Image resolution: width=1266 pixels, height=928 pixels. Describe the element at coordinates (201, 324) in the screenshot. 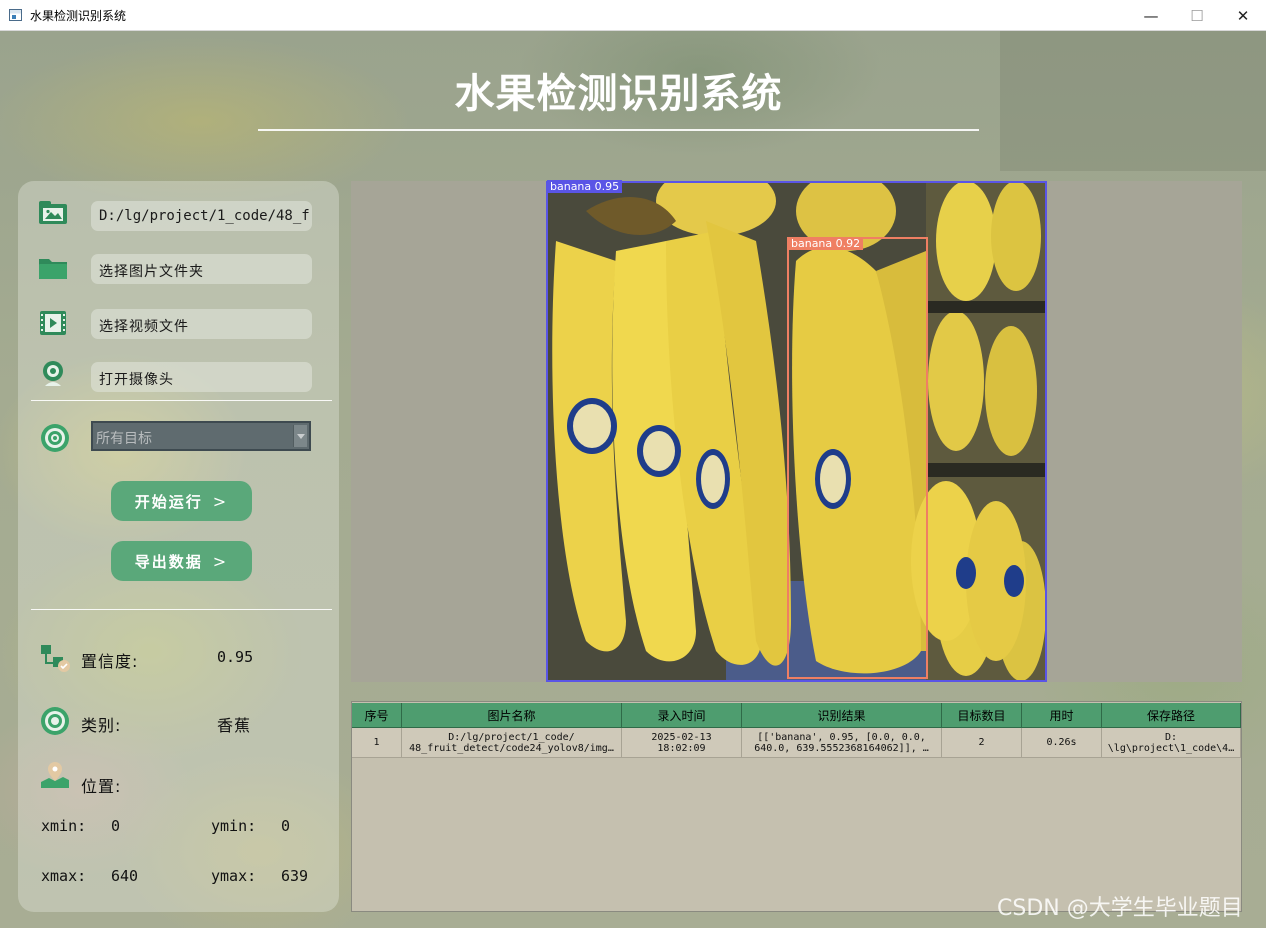

I see `select-video-button: 选择视频文件` at that location.